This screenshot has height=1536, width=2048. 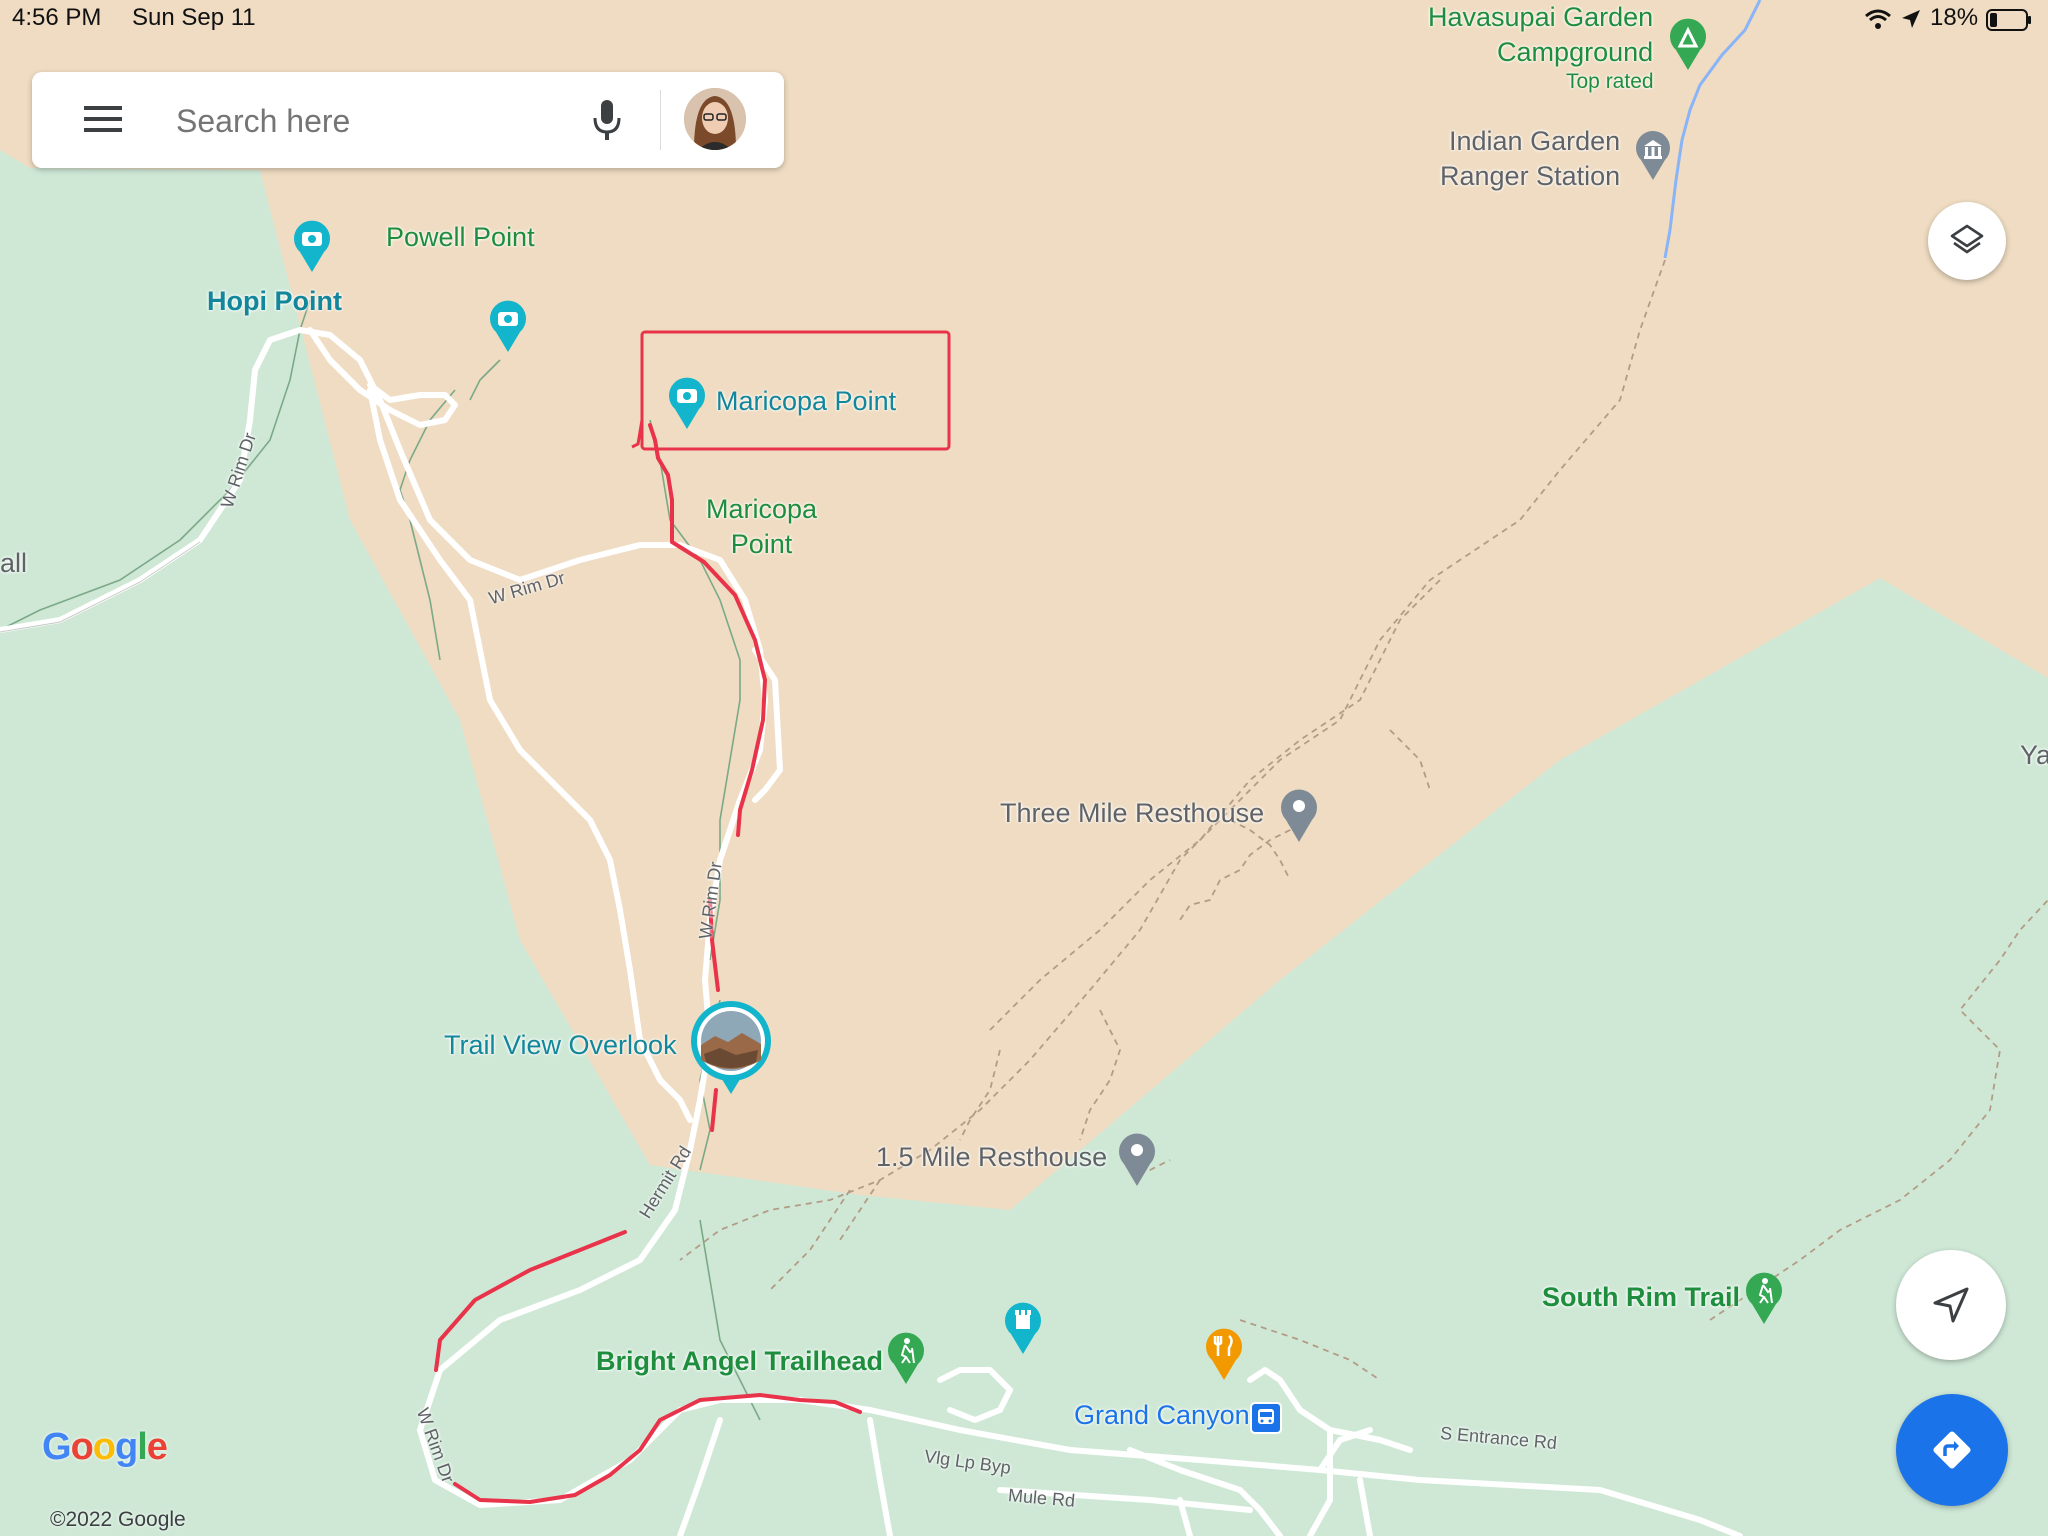 I want to click on navigation-arrow-icon, so click(x=1951, y=1305).